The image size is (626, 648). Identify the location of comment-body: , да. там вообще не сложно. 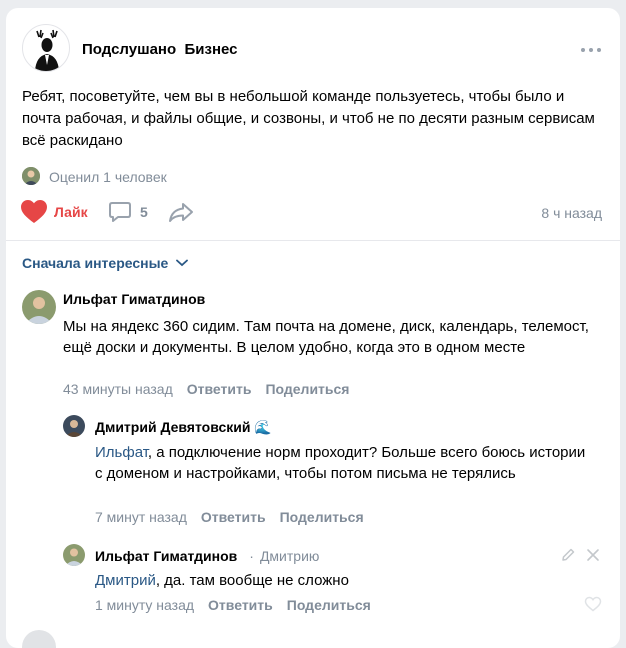
(252, 580).